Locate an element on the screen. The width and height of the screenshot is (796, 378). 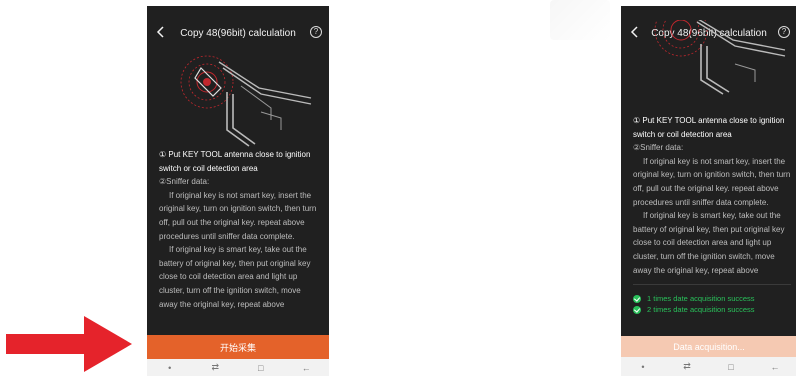
status-text: 1 times date acquisition success is located at coordinates (701, 298).